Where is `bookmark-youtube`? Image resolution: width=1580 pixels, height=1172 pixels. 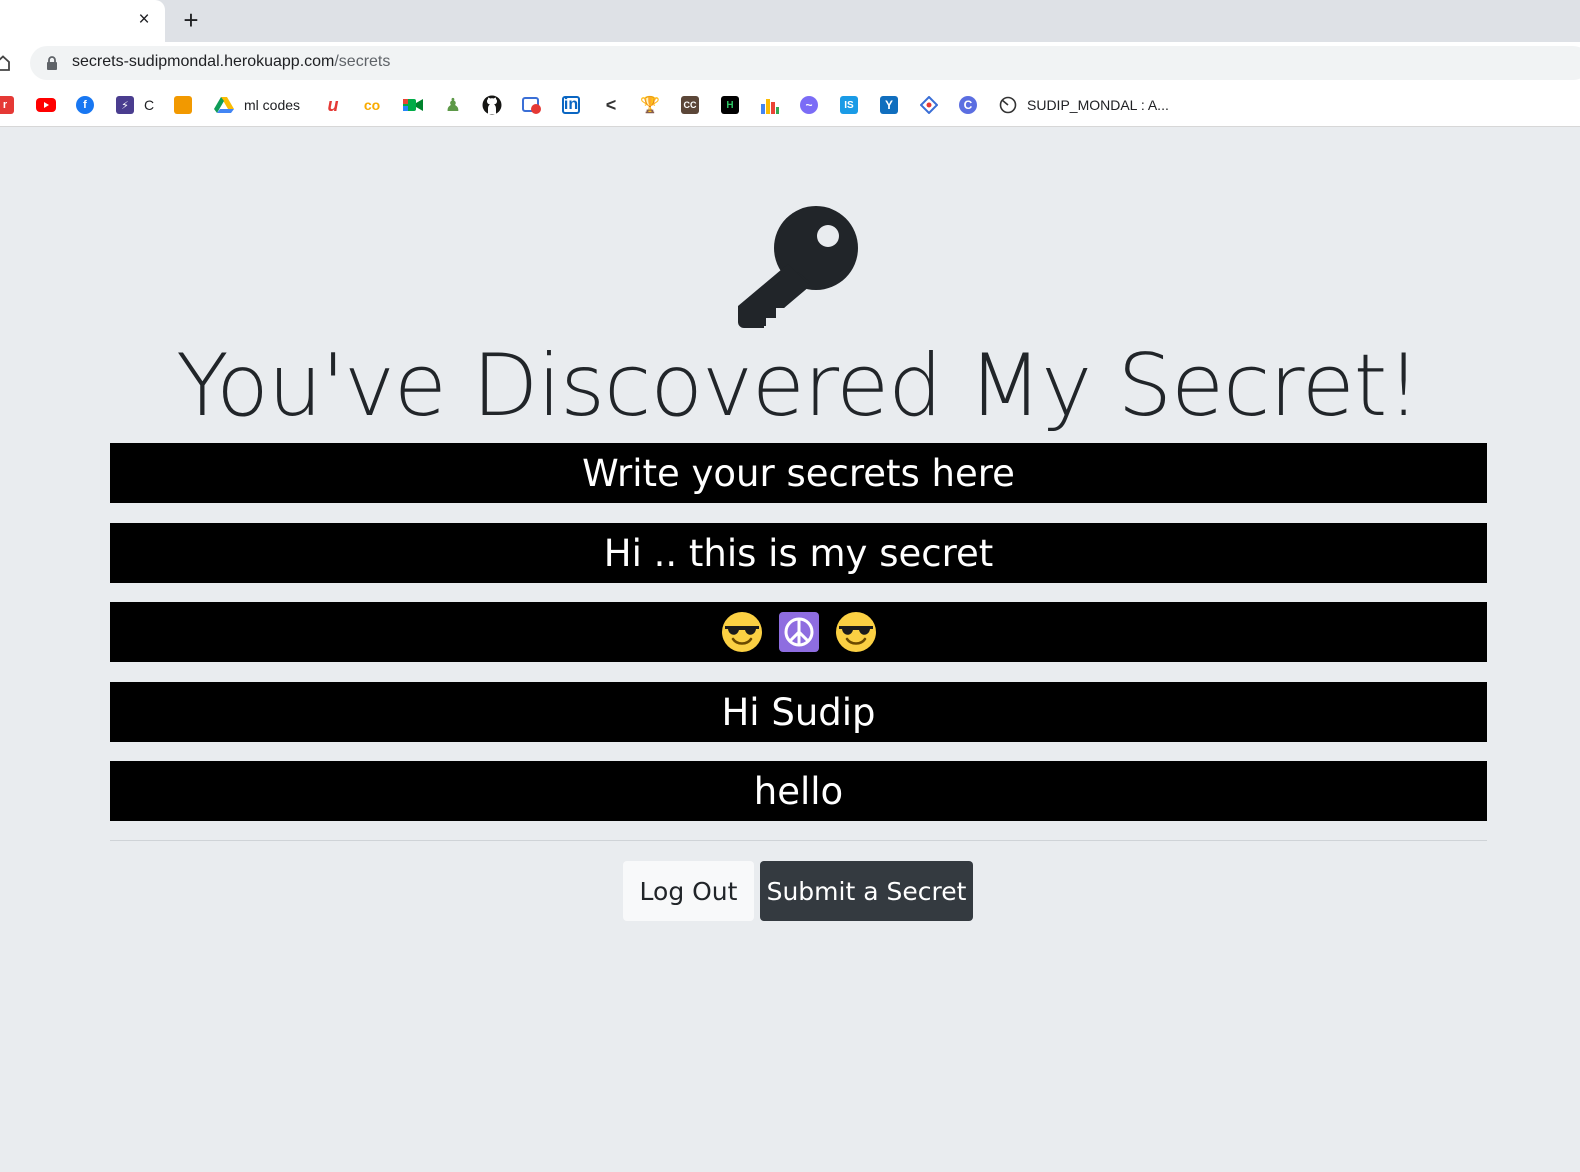
bookmark-youtube is located at coordinates (46, 105).